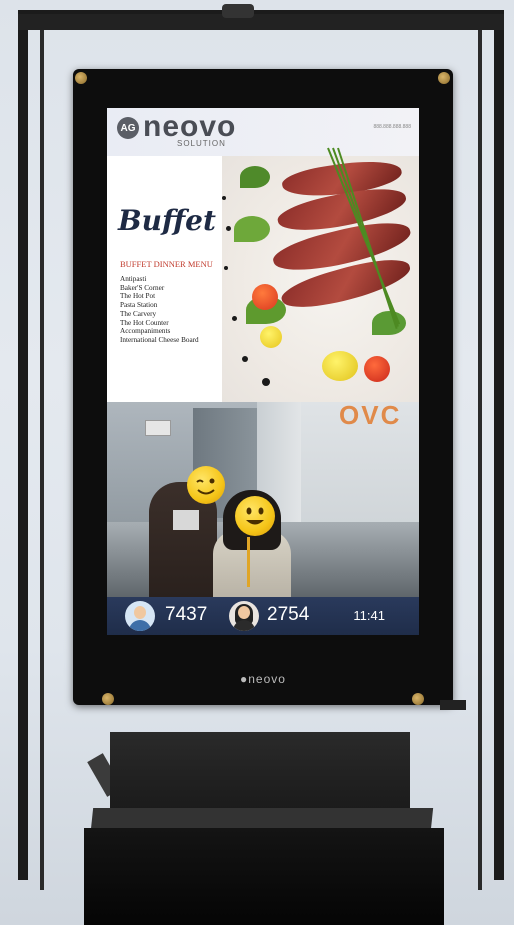 This screenshot has width=514, height=925. I want to click on wall-sign: OVC, so click(370, 416).